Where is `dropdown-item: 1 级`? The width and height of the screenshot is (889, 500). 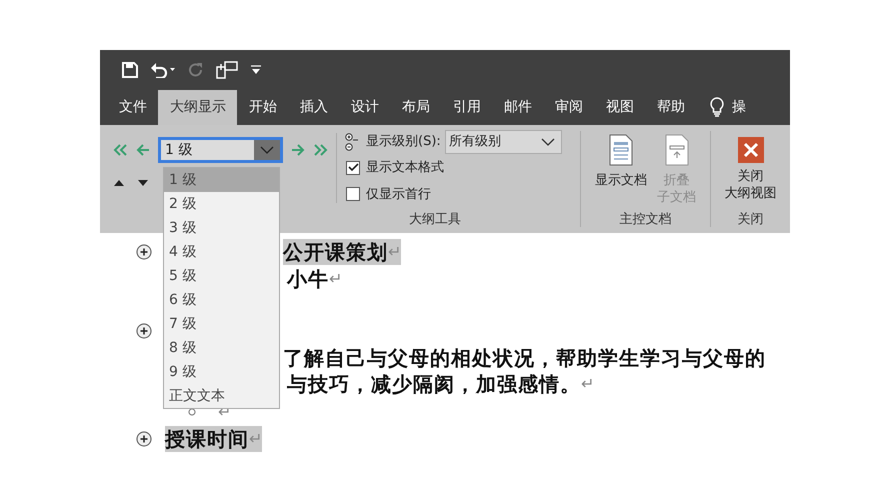 dropdown-item: 1 级 is located at coordinates (221, 180).